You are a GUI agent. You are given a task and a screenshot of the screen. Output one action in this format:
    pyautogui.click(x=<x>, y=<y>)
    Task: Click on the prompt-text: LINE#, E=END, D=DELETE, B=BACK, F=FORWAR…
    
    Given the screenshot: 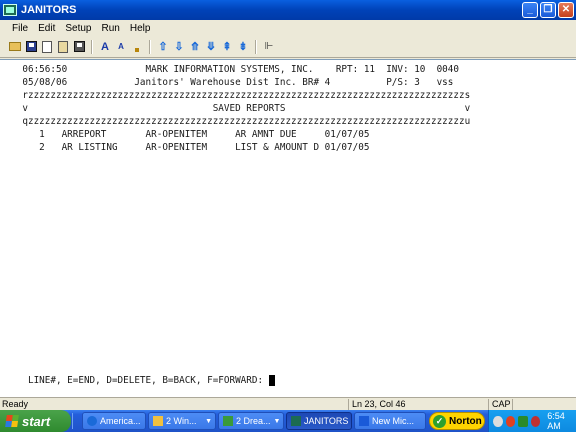 What is the action you would take?
    pyautogui.click(x=134, y=380)
    